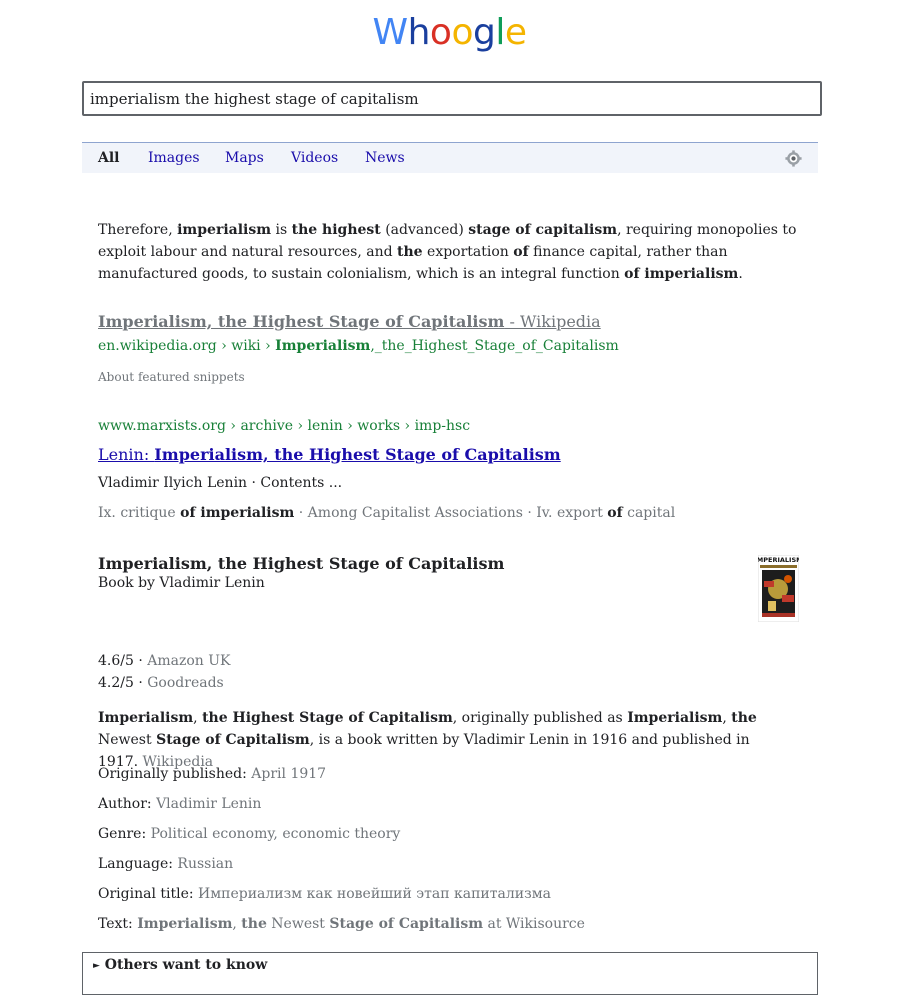 This screenshot has width=899, height=998. Describe the element at coordinates (175, 774) in the screenshot. I see `fact-label: Originally published:` at that location.